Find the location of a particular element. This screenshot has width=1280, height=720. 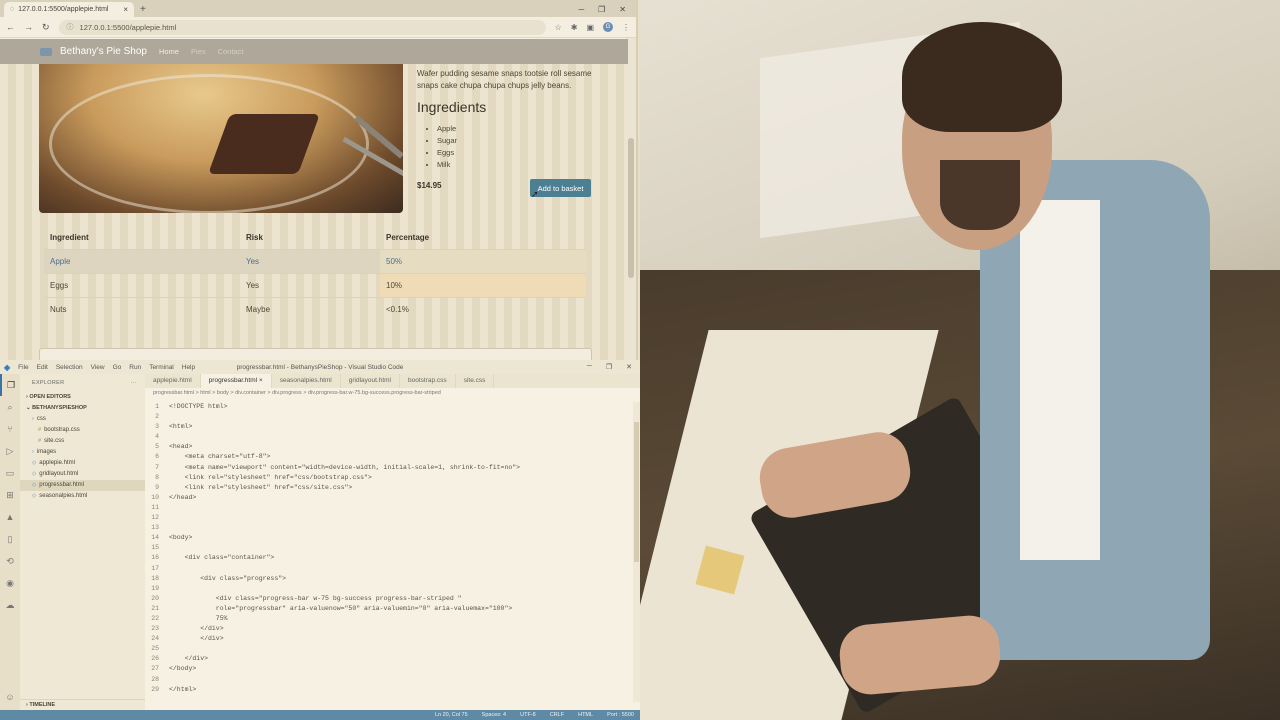

file-tree-label: progressbar.html is located at coordinates (61, 485).